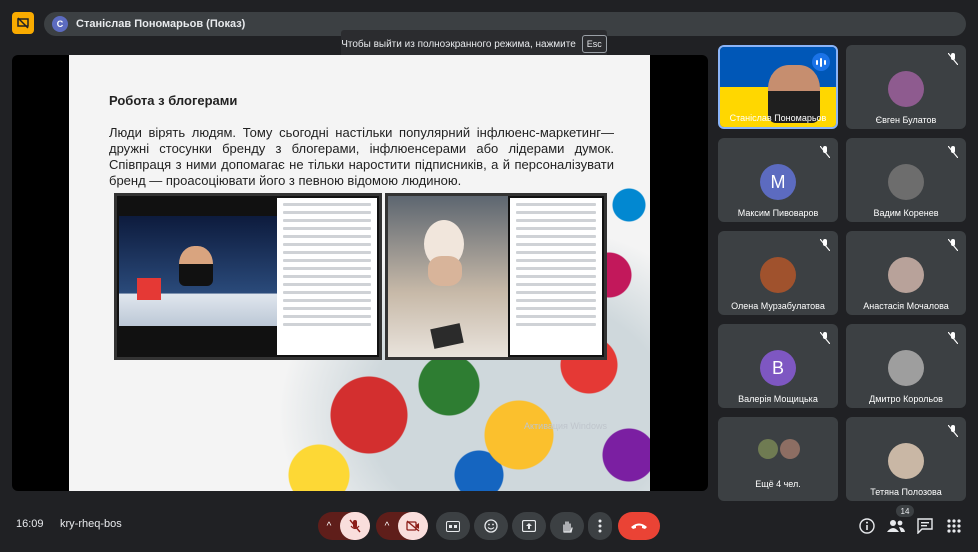  I want to click on emoji-icon, so click(491, 526).